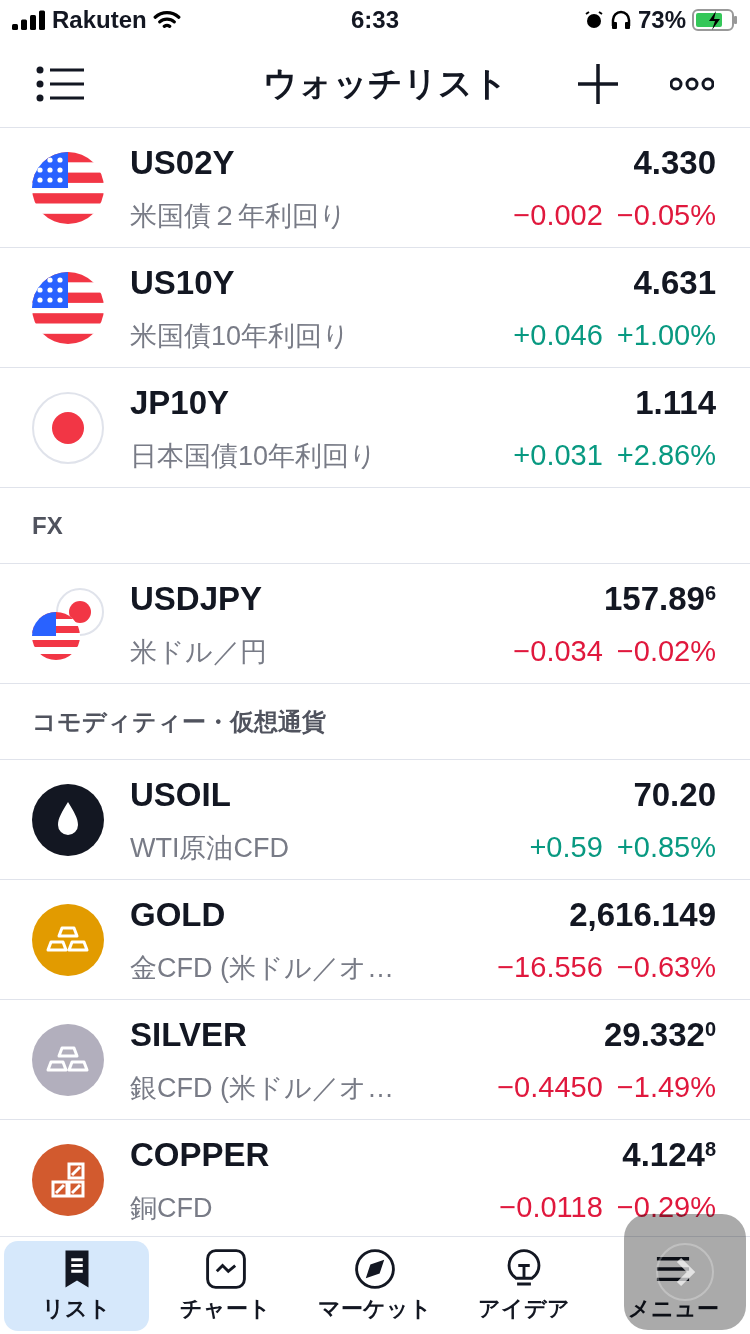 This screenshot has height=1334, width=750. I want to click on more-icon, so click(692, 83).